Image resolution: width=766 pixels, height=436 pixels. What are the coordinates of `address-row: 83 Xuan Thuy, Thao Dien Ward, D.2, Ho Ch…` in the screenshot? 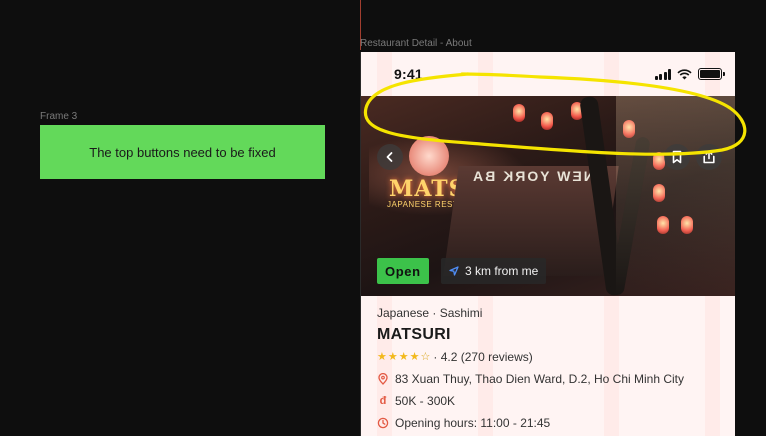 It's located at (548, 379).